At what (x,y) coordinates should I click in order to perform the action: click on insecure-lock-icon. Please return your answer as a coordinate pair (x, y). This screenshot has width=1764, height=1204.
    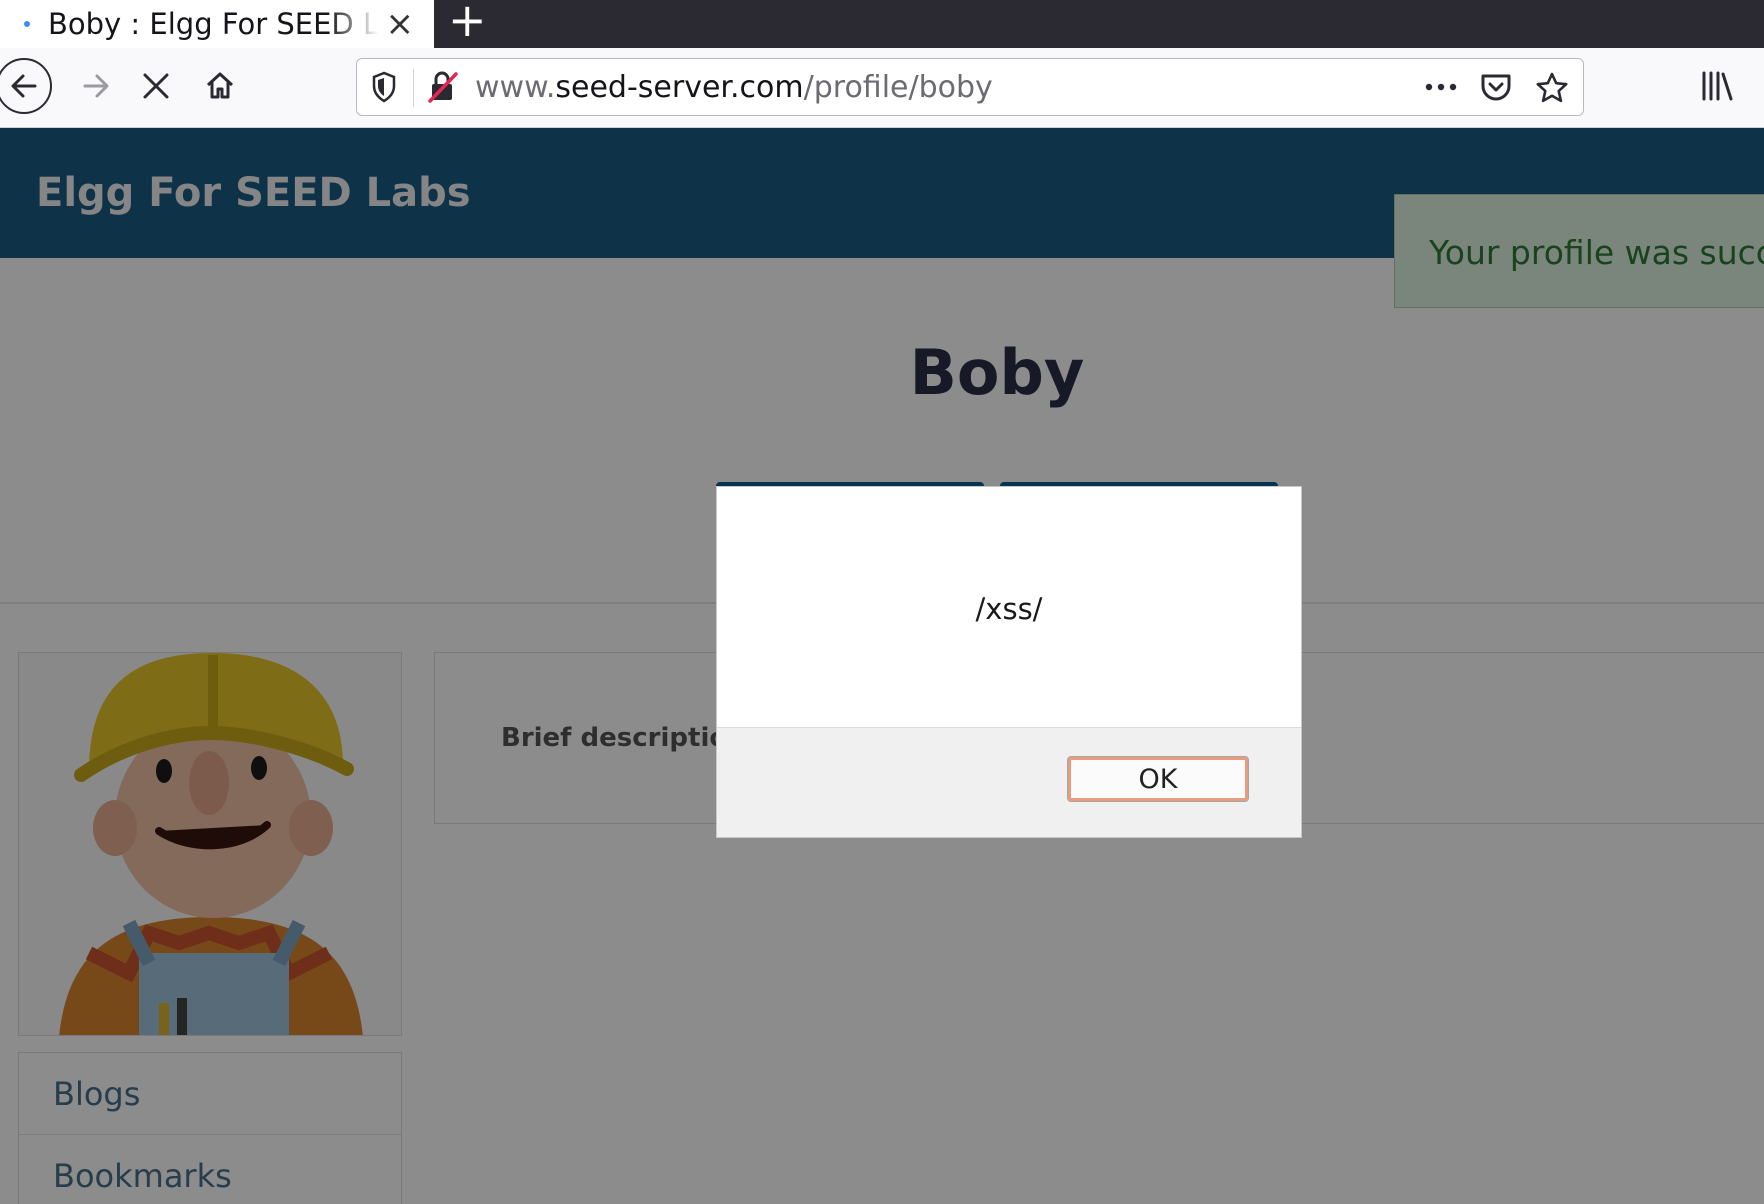
    Looking at the image, I should click on (443, 87).